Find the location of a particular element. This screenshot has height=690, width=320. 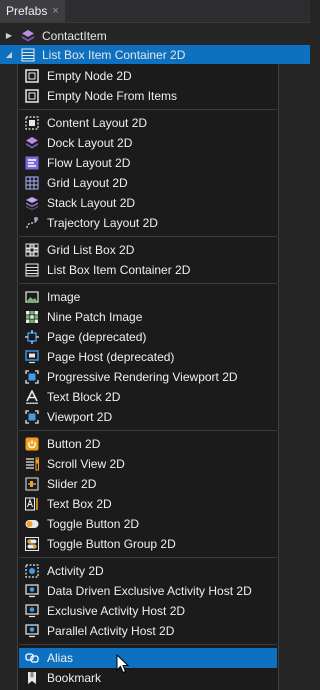

menu-item-alias: Alias is located at coordinates (148, 658).